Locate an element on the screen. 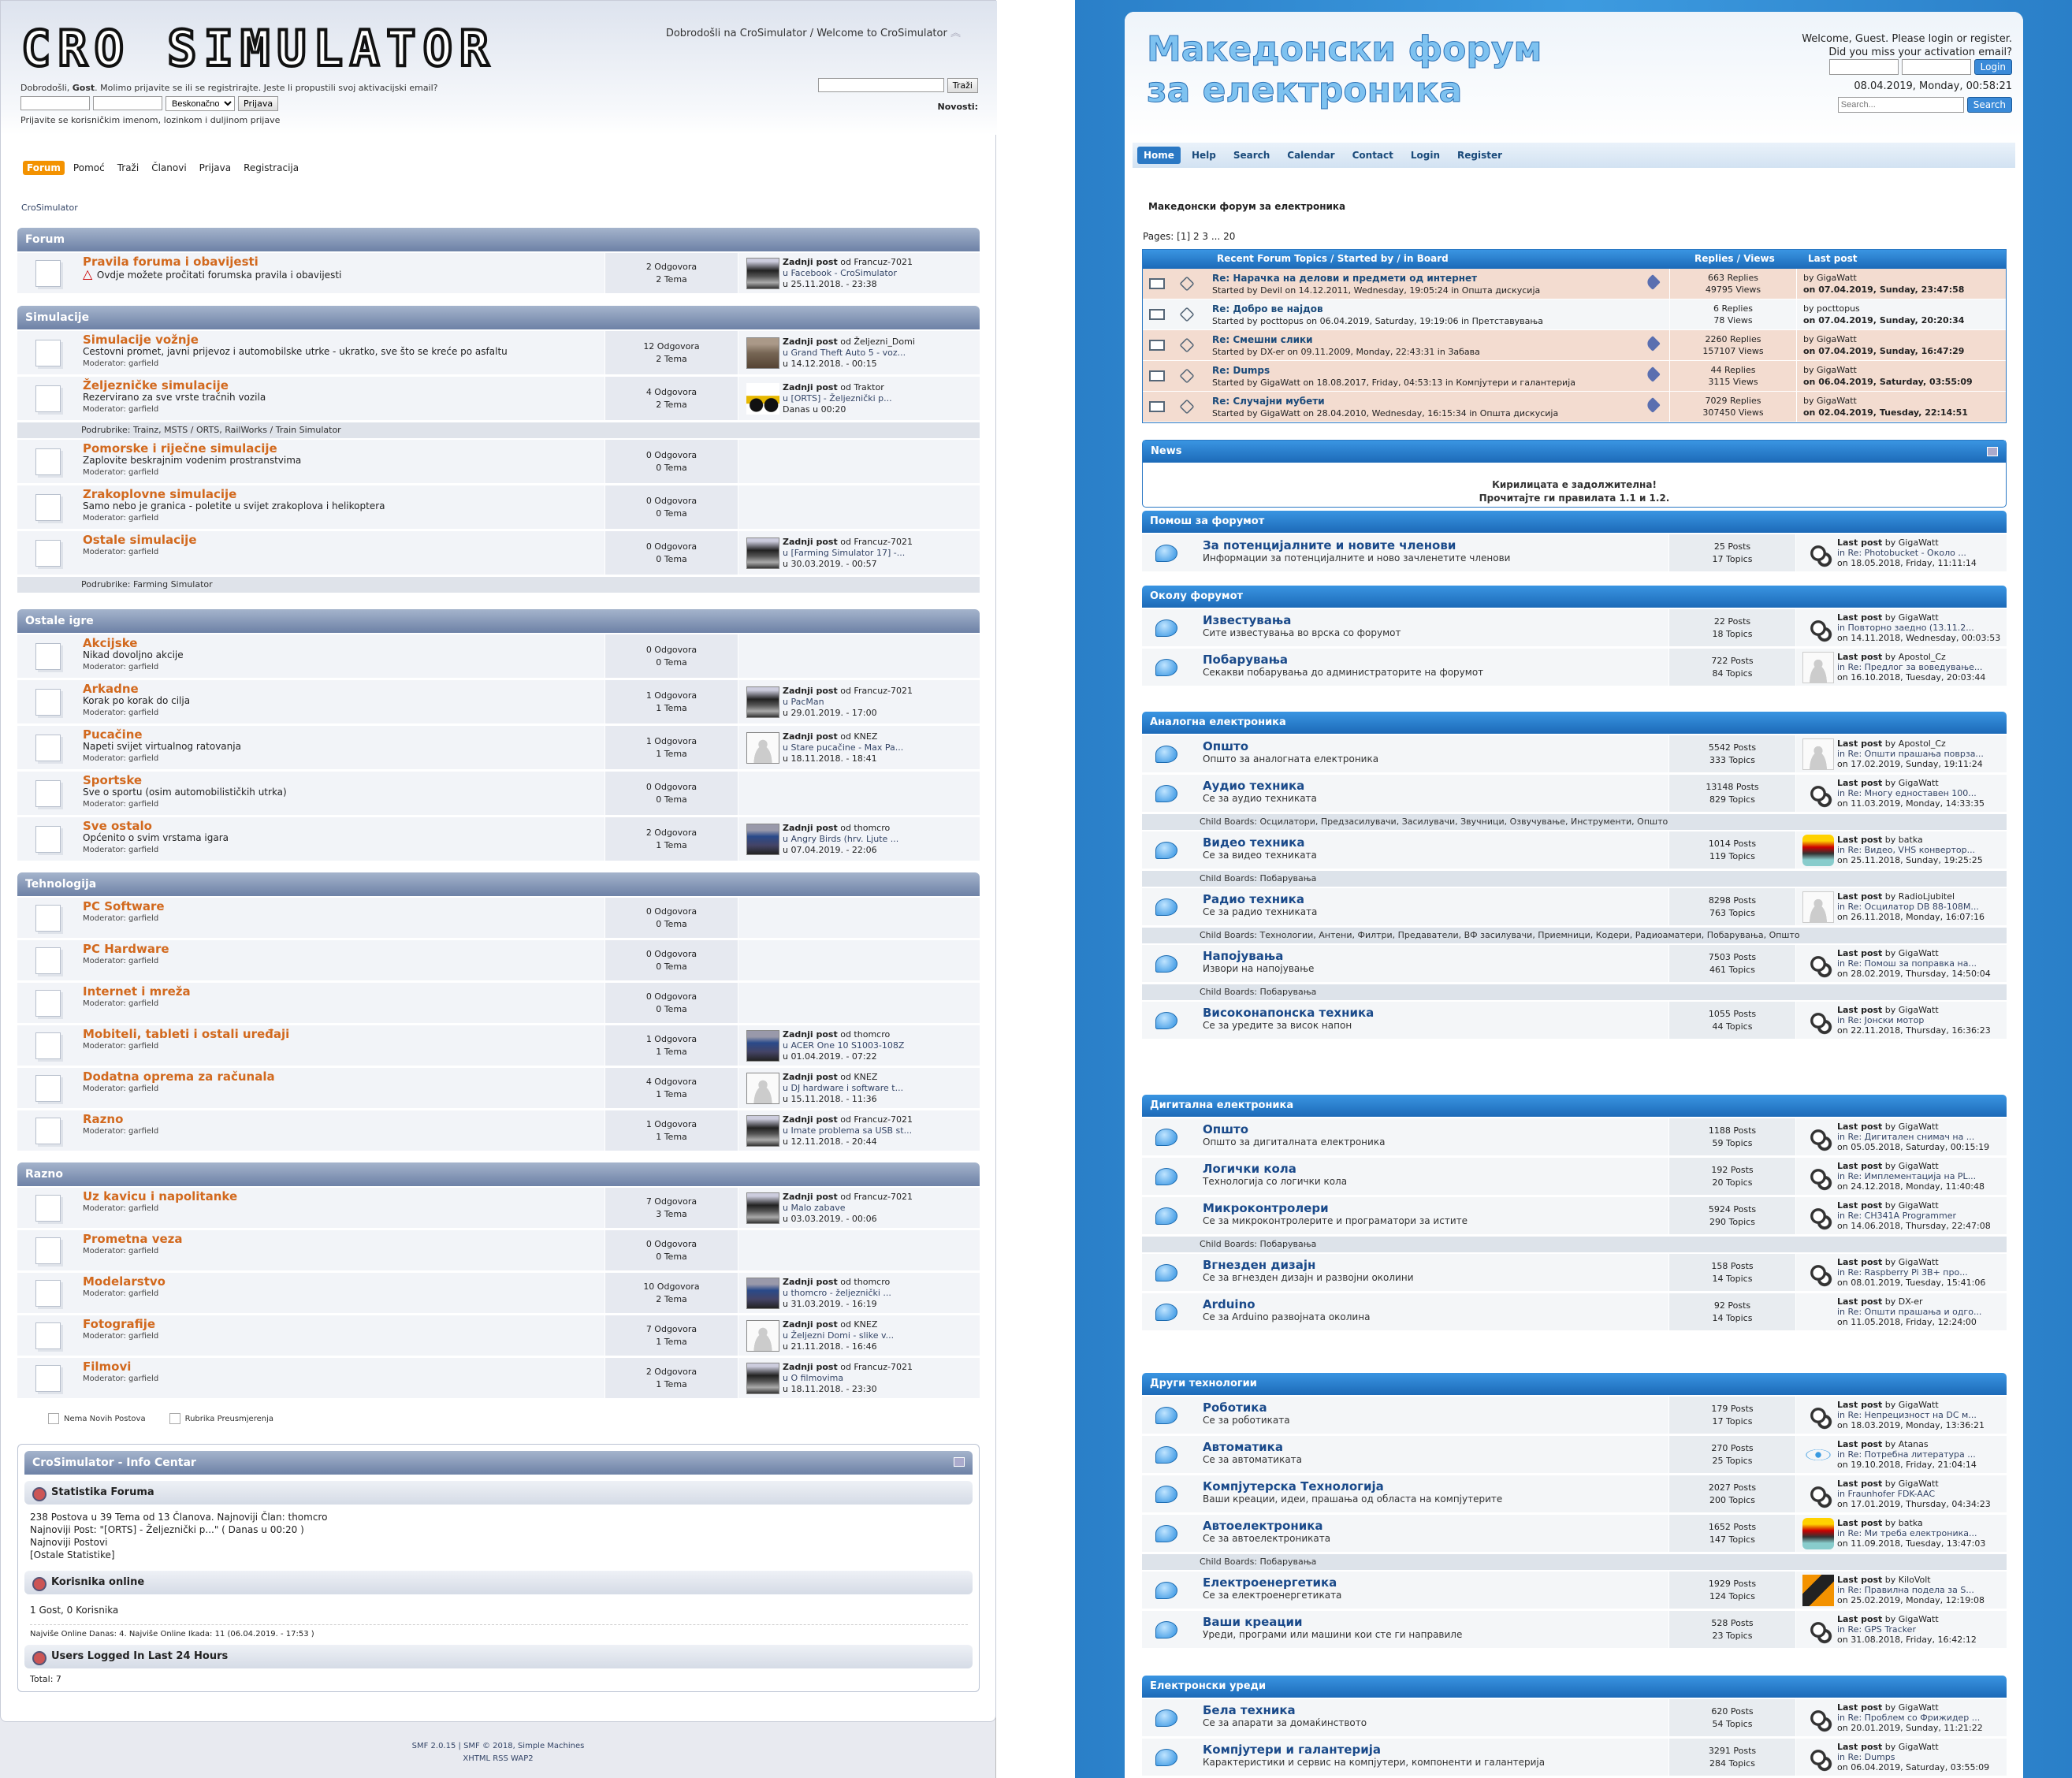  category-header: Ostale igre is located at coordinates (498, 621).